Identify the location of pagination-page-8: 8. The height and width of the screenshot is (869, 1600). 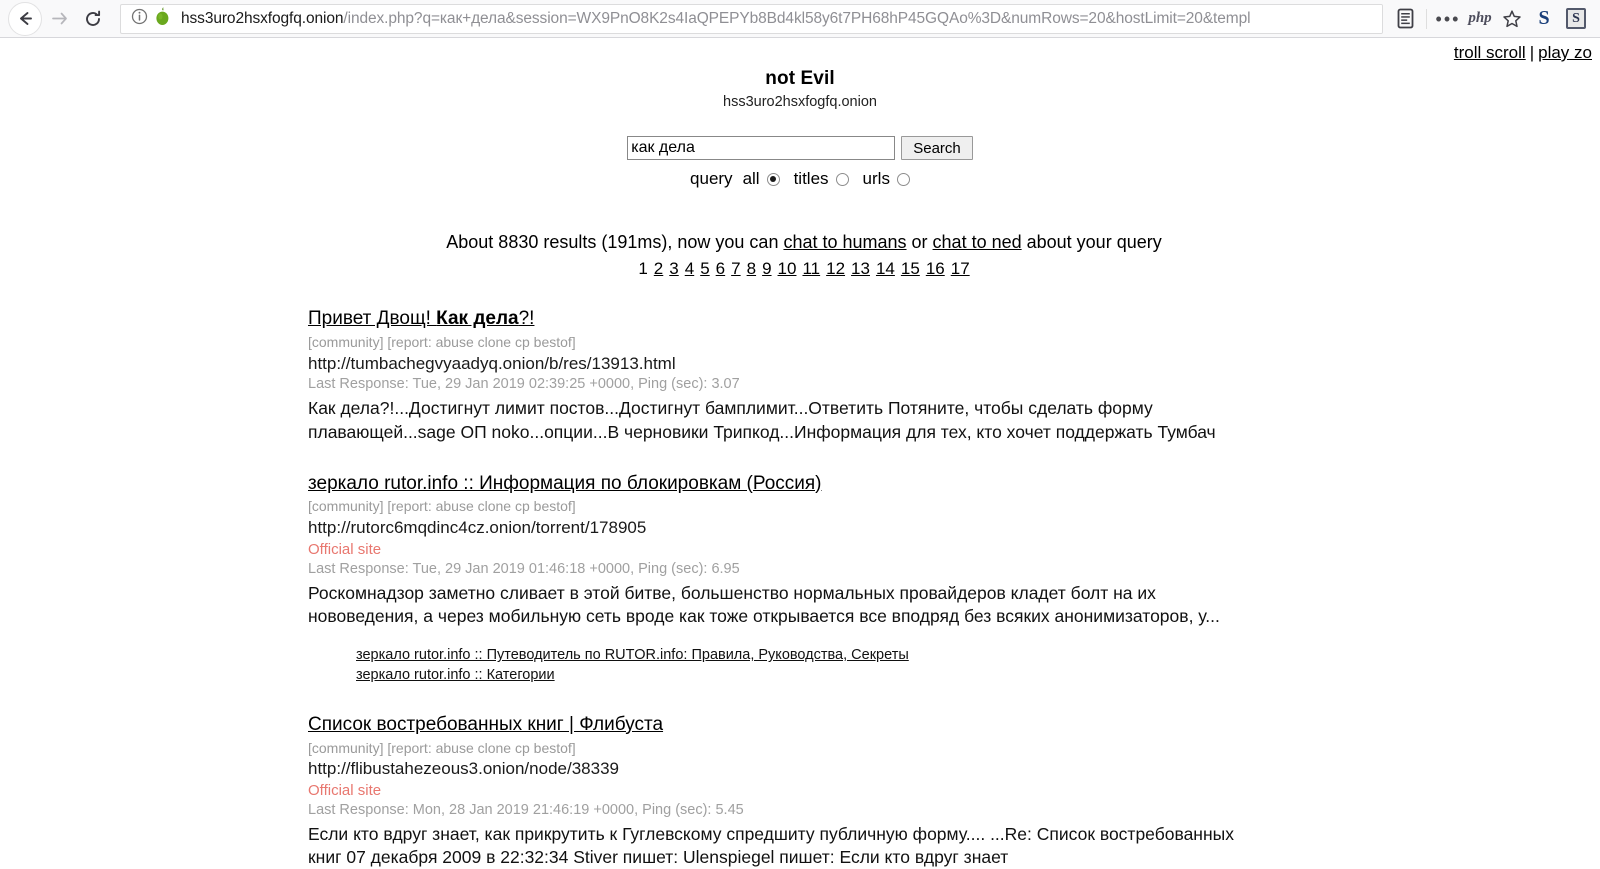
(751, 268).